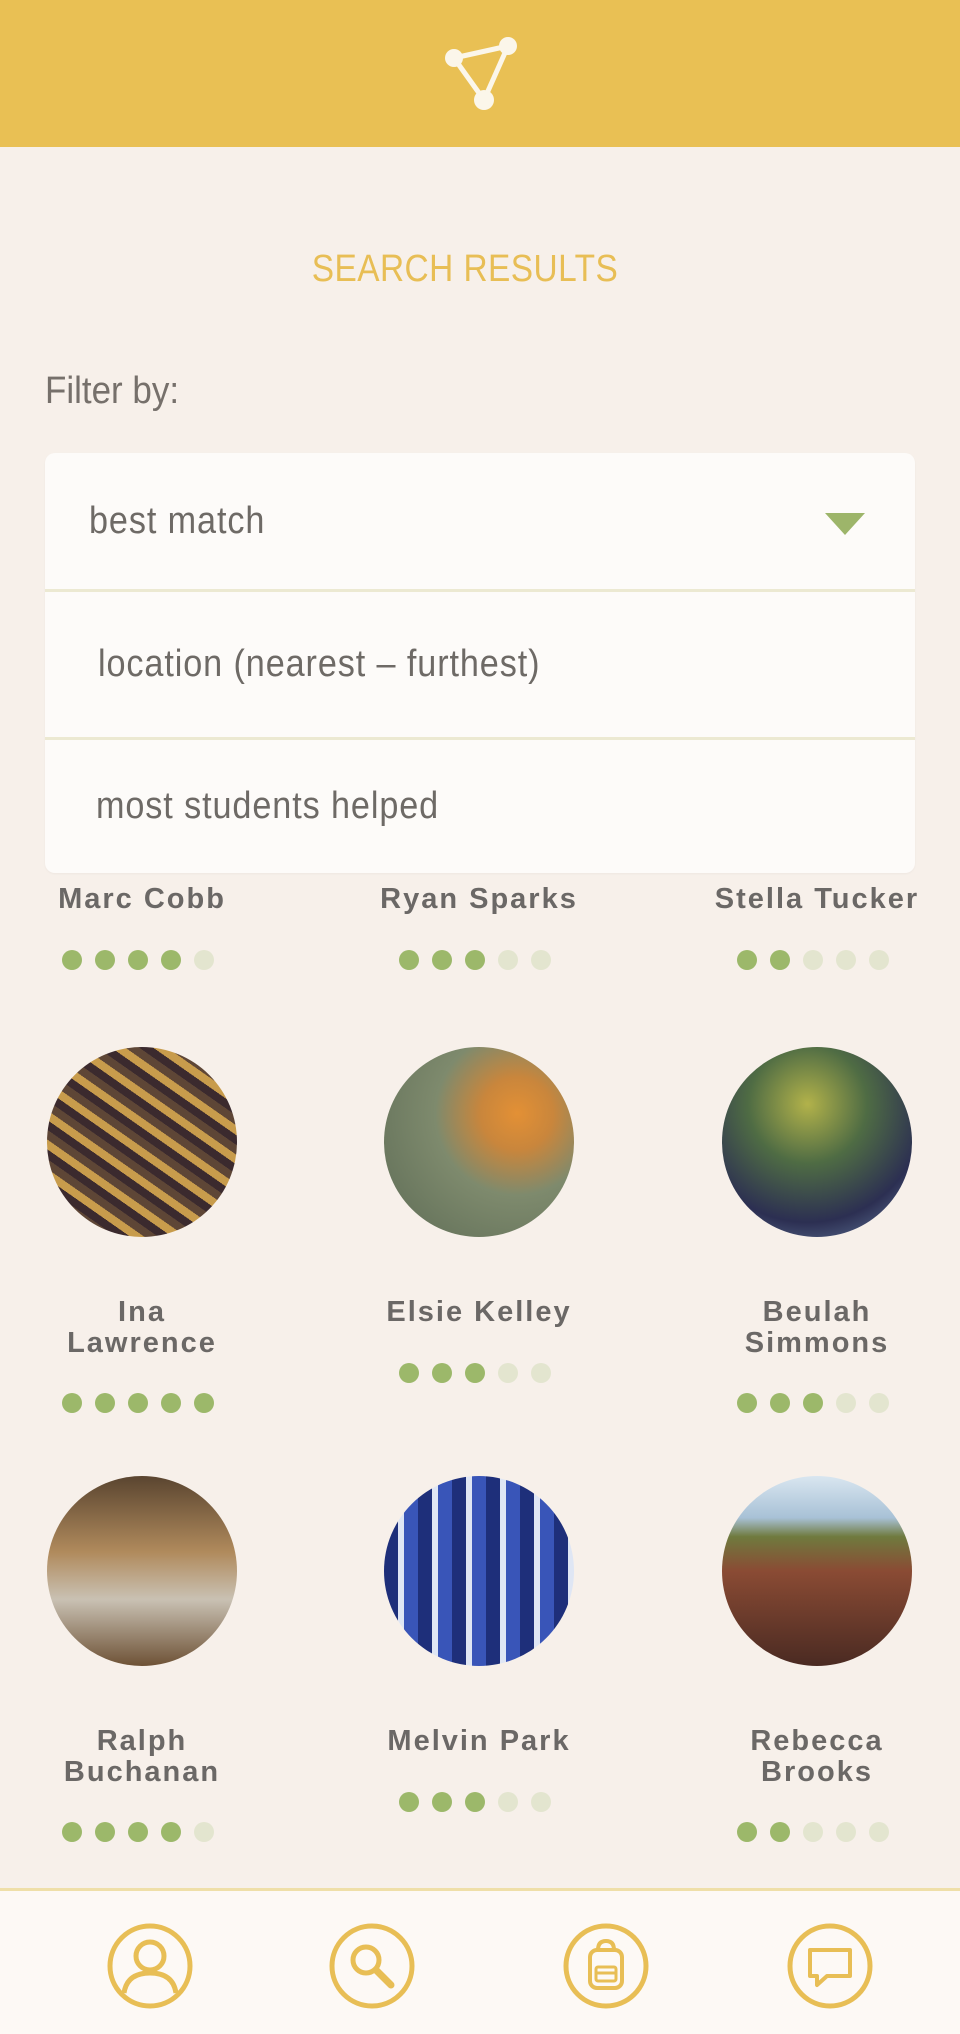 The width and height of the screenshot is (960, 2034). What do you see at coordinates (142, 1757) in the screenshot?
I see `result-name: Ralph Buchanan` at bounding box center [142, 1757].